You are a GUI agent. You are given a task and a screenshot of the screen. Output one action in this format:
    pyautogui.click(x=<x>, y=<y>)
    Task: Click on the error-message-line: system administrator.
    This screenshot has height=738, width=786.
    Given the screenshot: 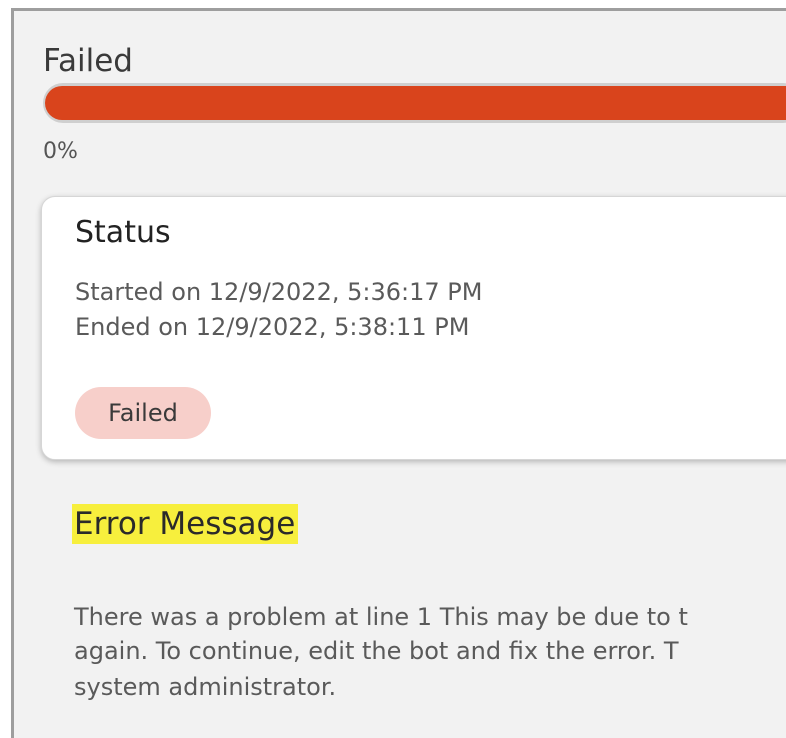 What is the action you would take?
    pyautogui.click(x=205, y=687)
    